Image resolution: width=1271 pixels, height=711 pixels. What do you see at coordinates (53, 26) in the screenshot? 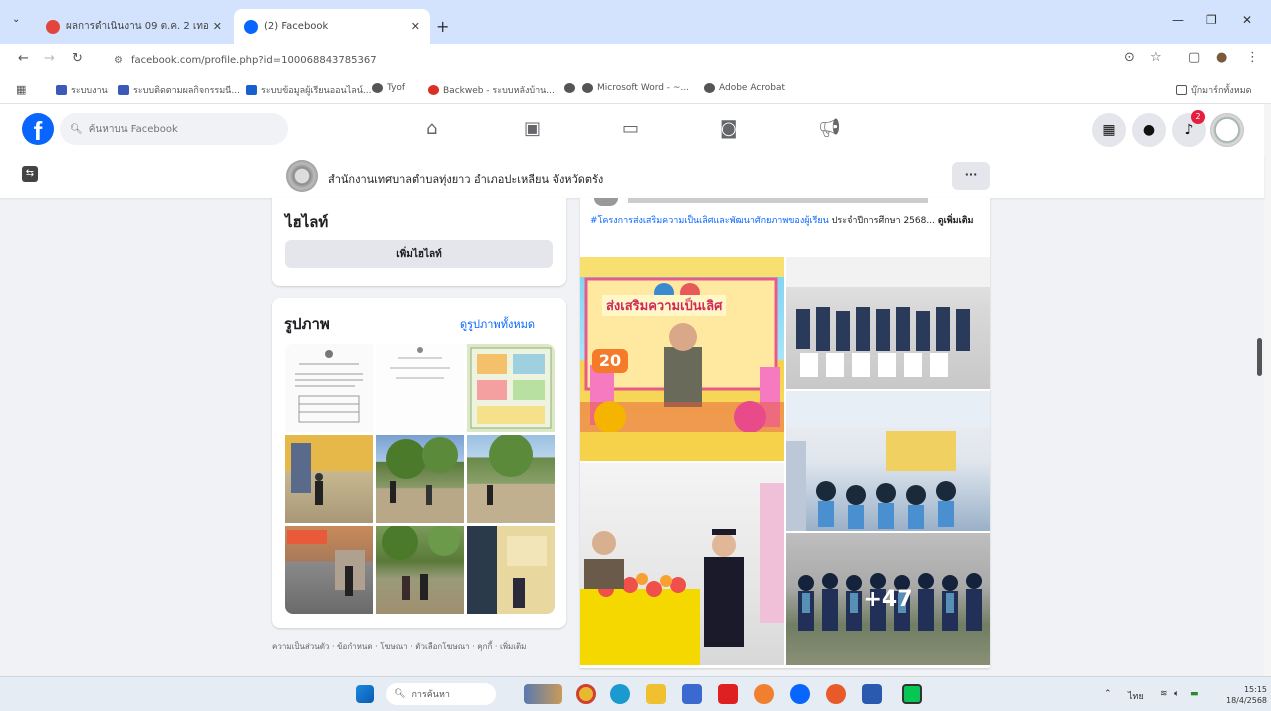
I see `tab-favicon-icon` at bounding box center [53, 26].